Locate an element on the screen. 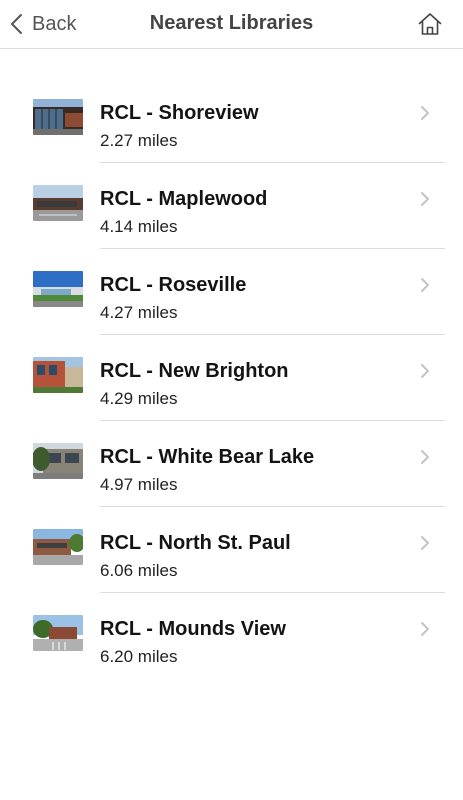  library-distance: 6.06 miles is located at coordinates (139, 570).